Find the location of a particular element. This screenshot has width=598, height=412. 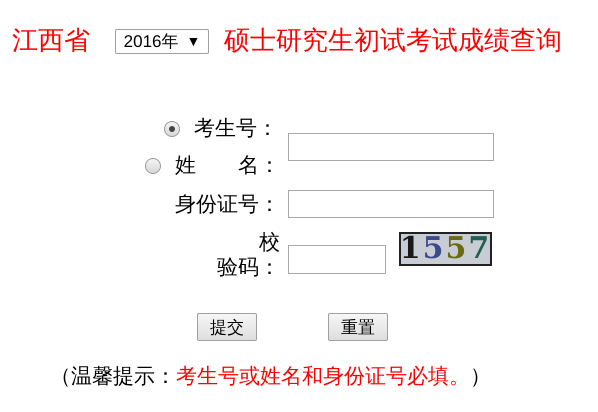

province-title: 江西省 is located at coordinates (51, 41).